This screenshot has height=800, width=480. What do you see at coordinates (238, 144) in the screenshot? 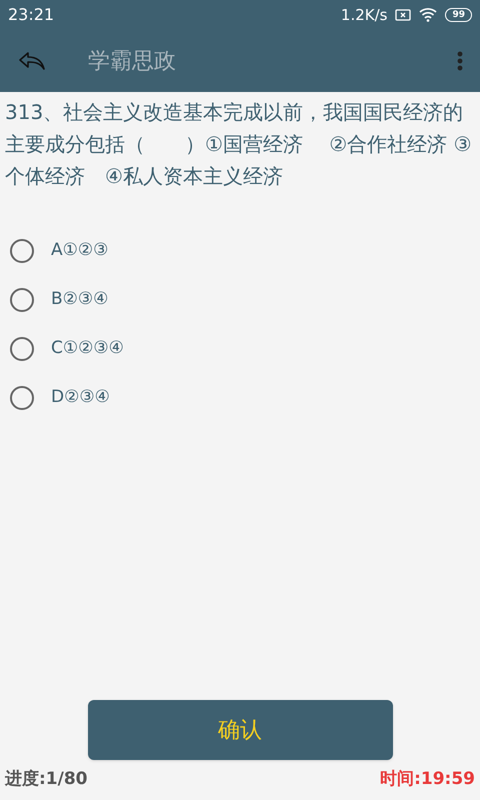
I see `question-text: 313、社会主义改造基本完成以前，我国国民经济的主要成分包括（ ）①国营经济 ②合作社经济 ③个体经济 ④私人资本主义经济` at bounding box center [238, 144].